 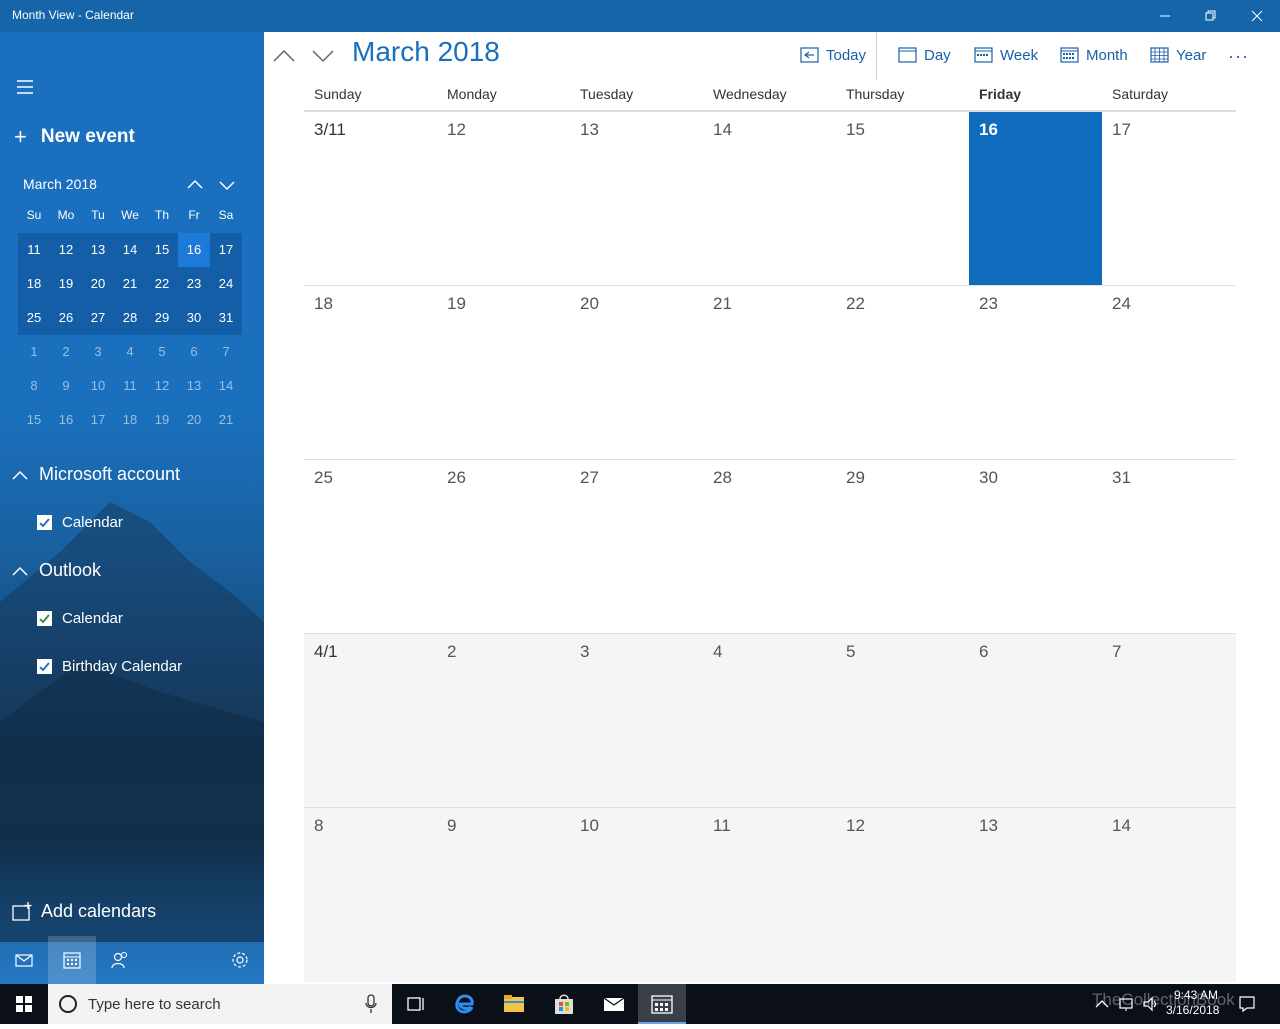 I want to click on day-cell: 4, so click(x=769, y=721).